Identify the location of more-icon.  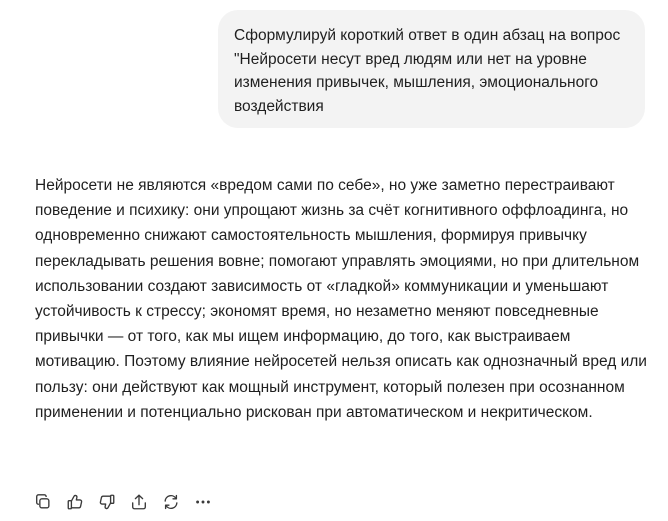
(203, 502).